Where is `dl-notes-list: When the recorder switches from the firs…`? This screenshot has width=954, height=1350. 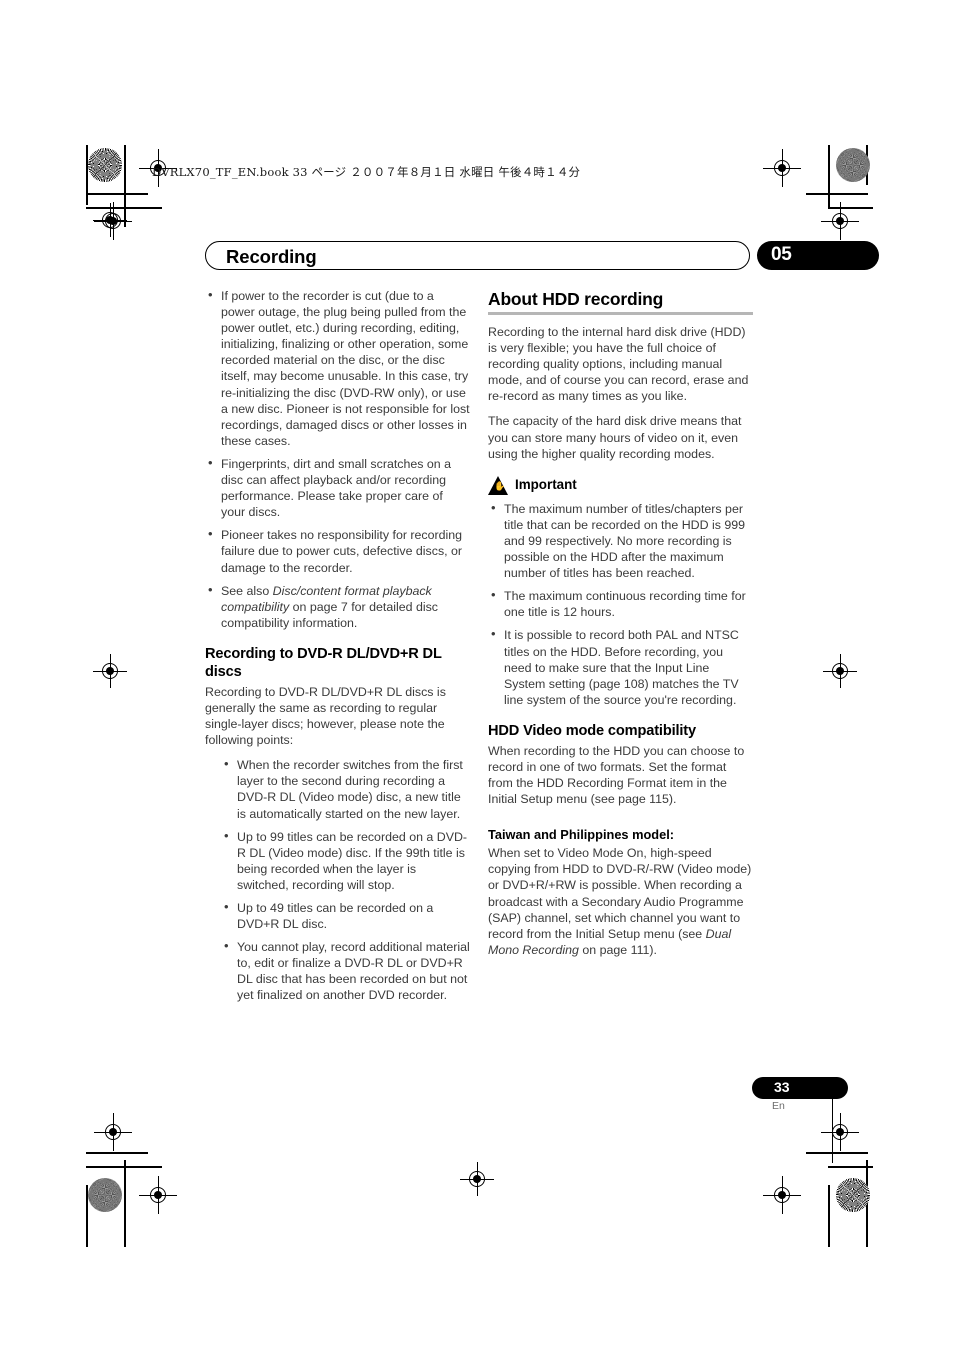 dl-notes-list: When the recorder switches from the firs… is located at coordinates (337, 879).